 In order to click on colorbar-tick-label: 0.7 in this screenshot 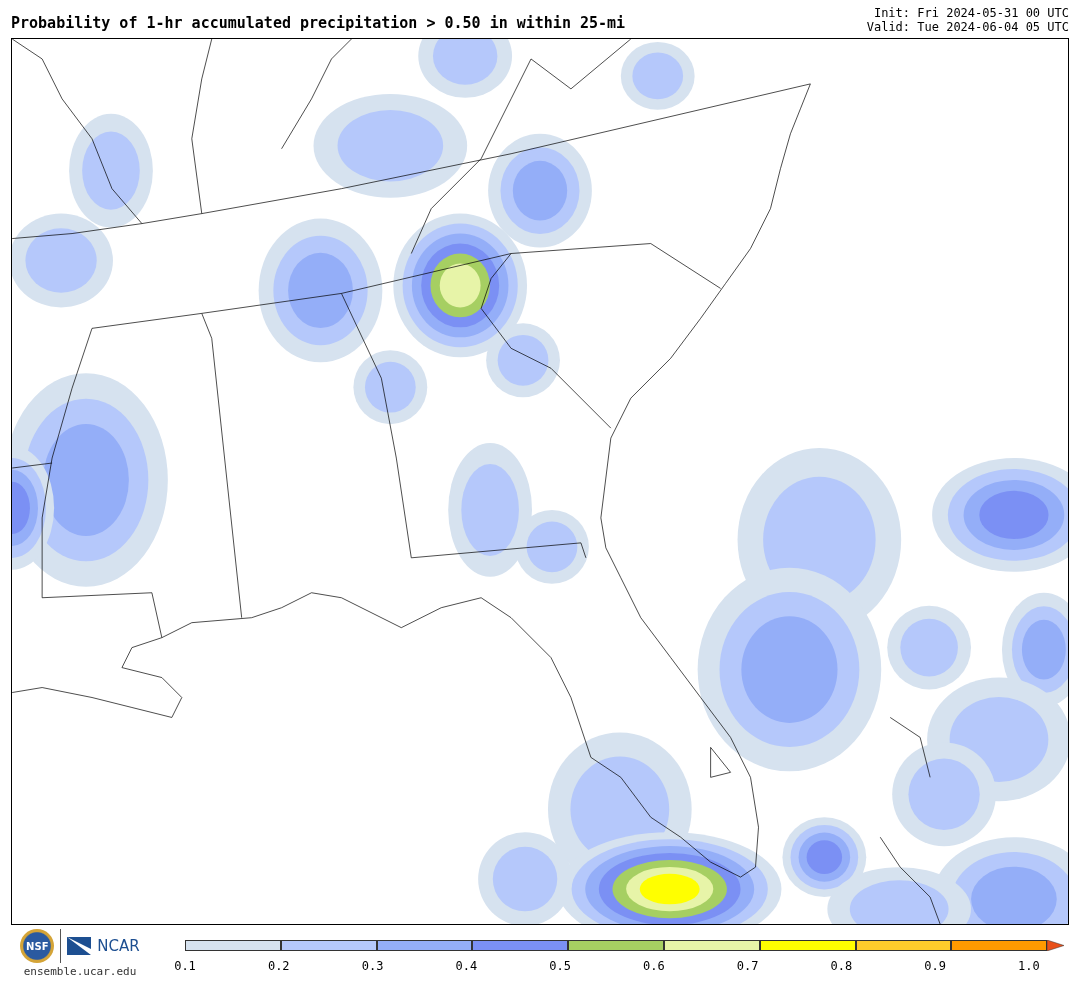, I will do `click(747, 966)`.